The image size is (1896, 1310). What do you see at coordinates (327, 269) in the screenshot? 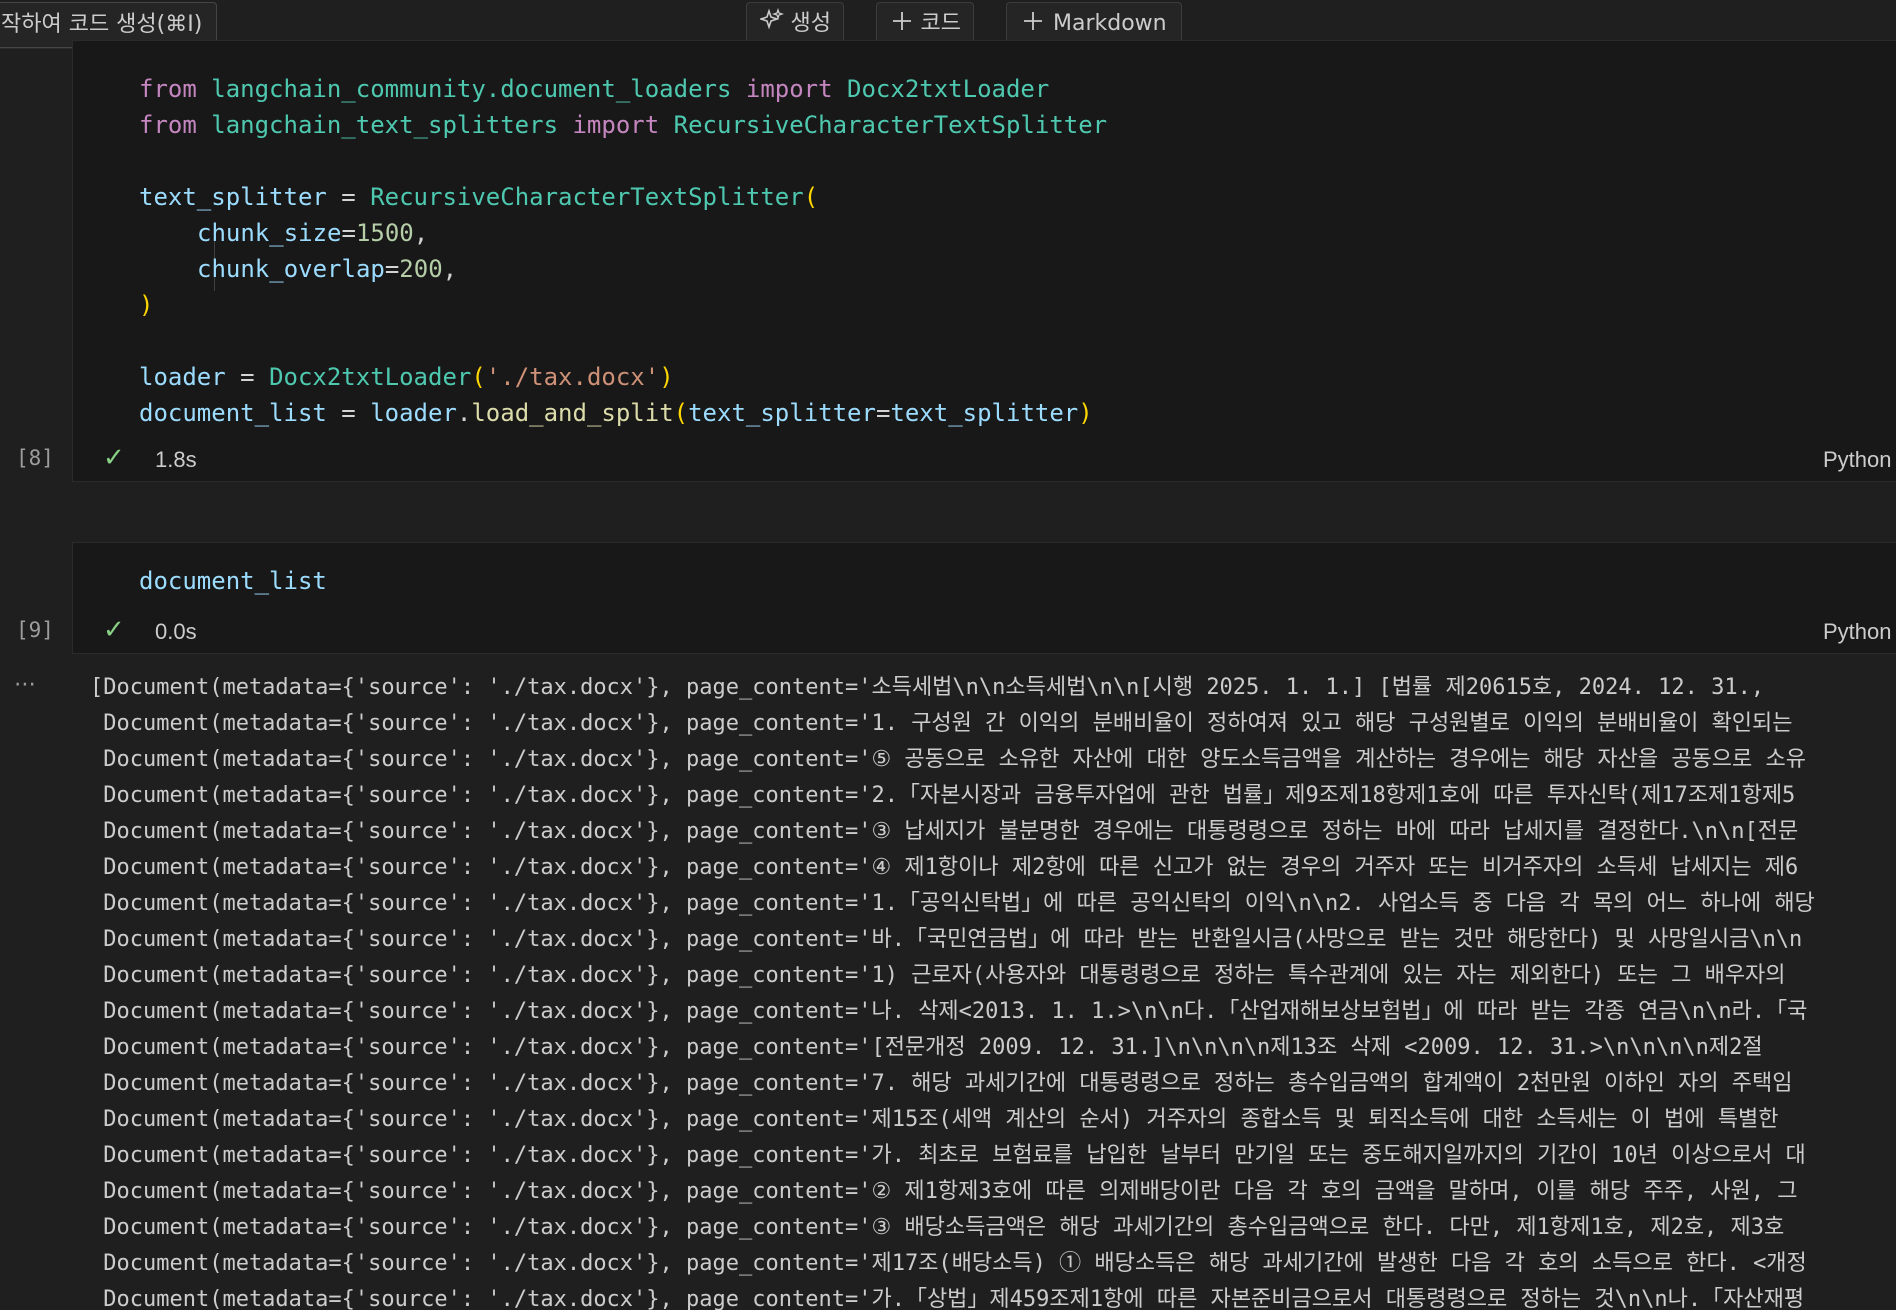
I see `code-line: chunk_overlap=200,` at bounding box center [327, 269].